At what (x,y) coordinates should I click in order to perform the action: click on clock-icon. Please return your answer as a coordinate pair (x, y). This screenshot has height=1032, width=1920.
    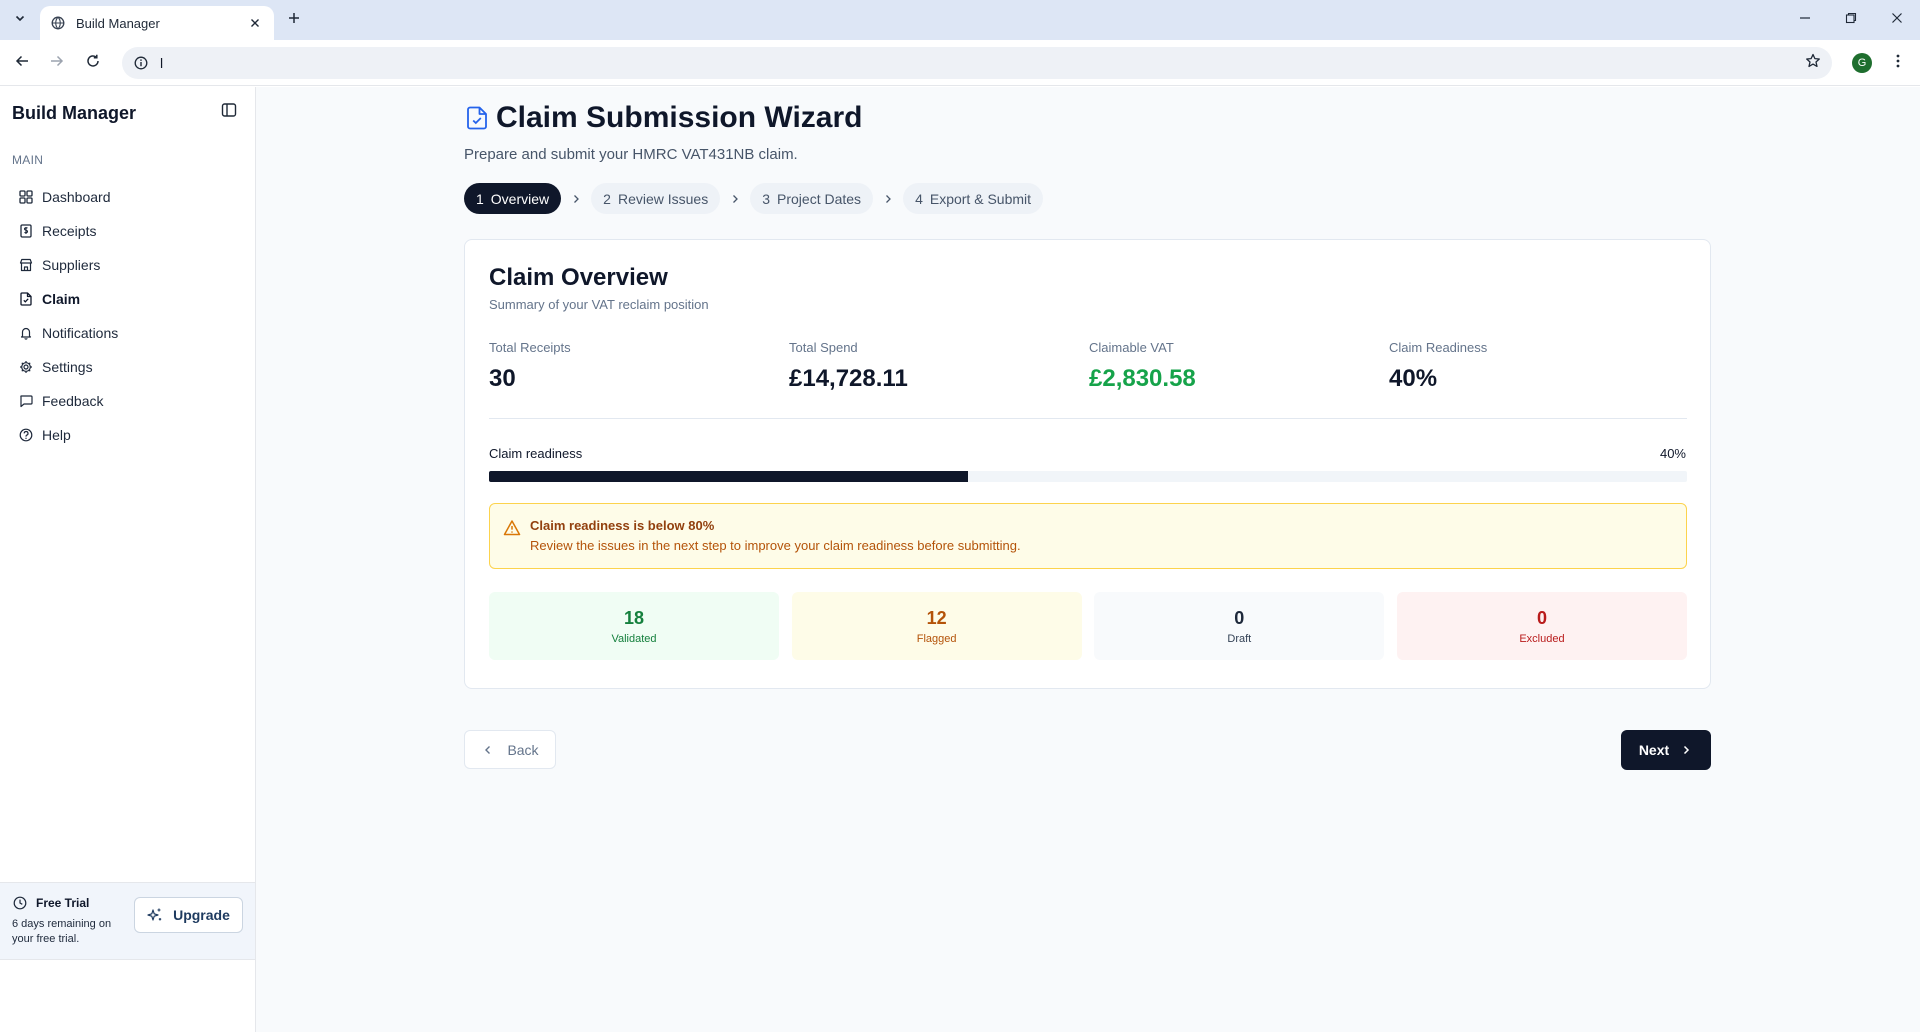
    Looking at the image, I should click on (20, 903).